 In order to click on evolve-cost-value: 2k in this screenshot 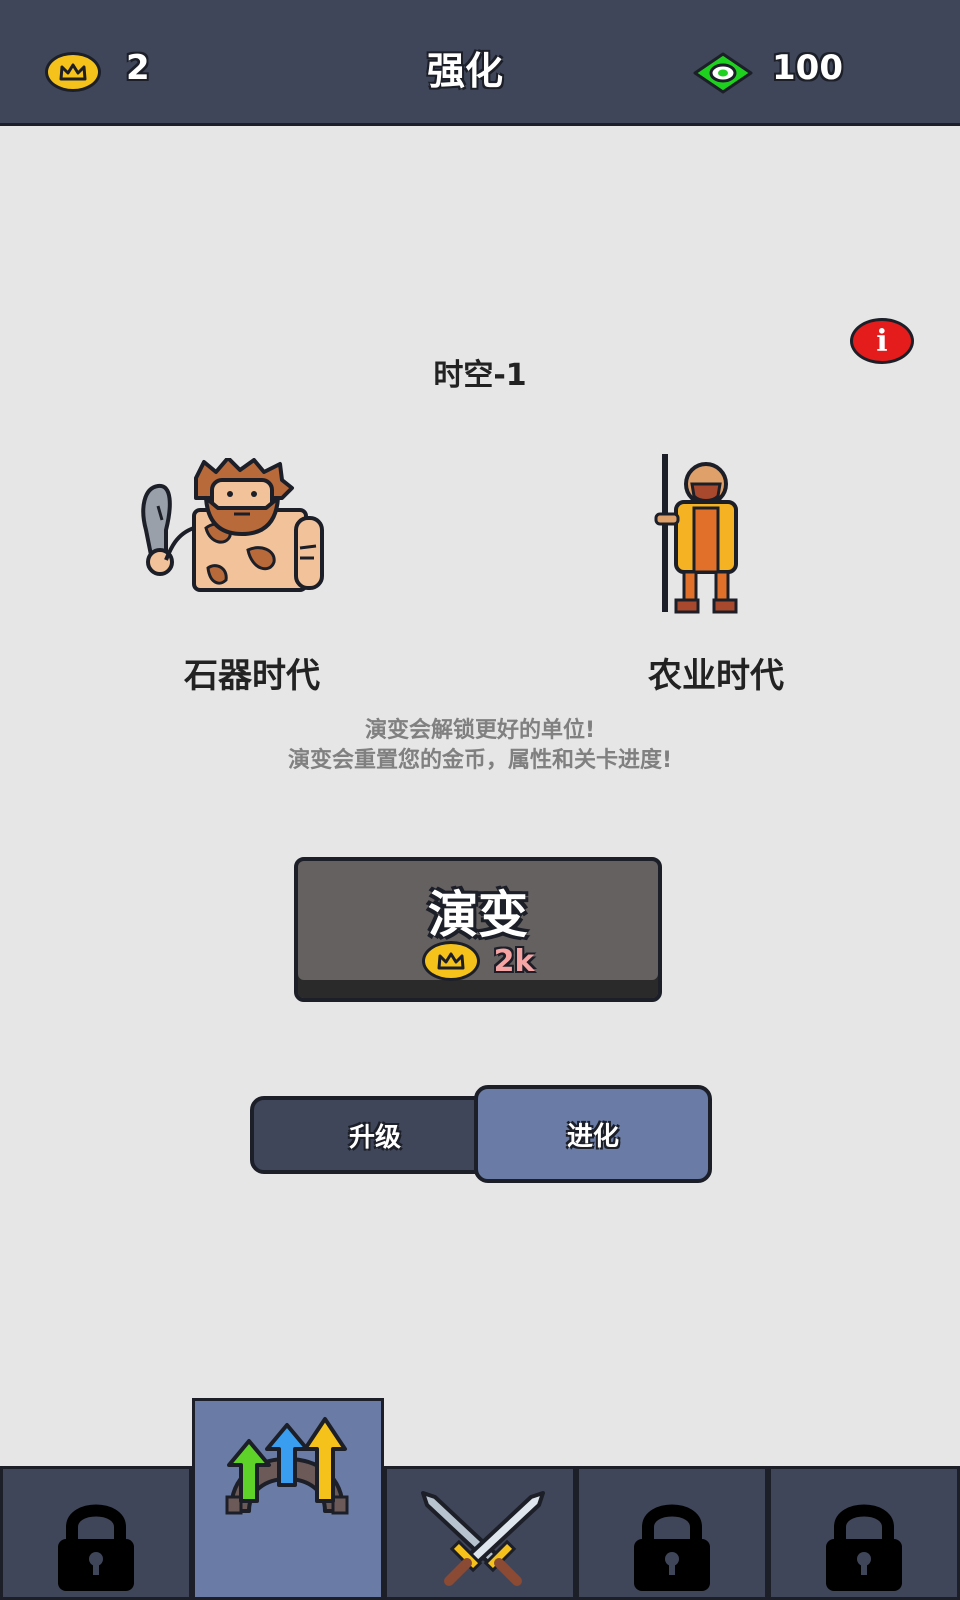, I will do `click(514, 961)`.